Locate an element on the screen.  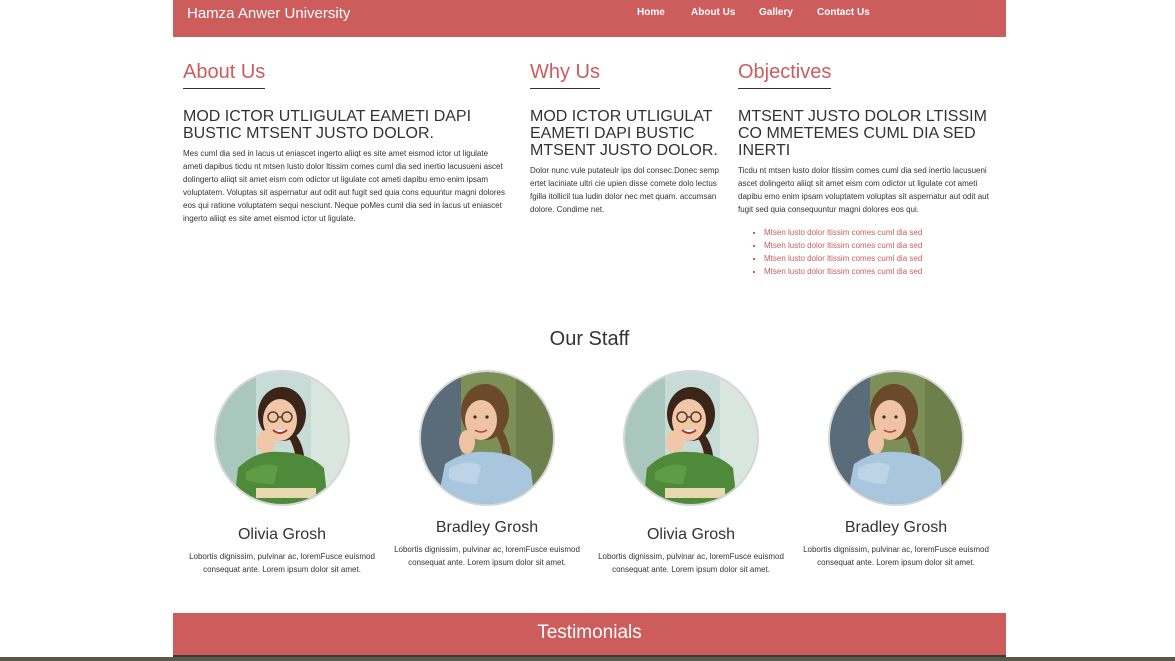
objectives-heading: Objectives is located at coordinates (785, 74).